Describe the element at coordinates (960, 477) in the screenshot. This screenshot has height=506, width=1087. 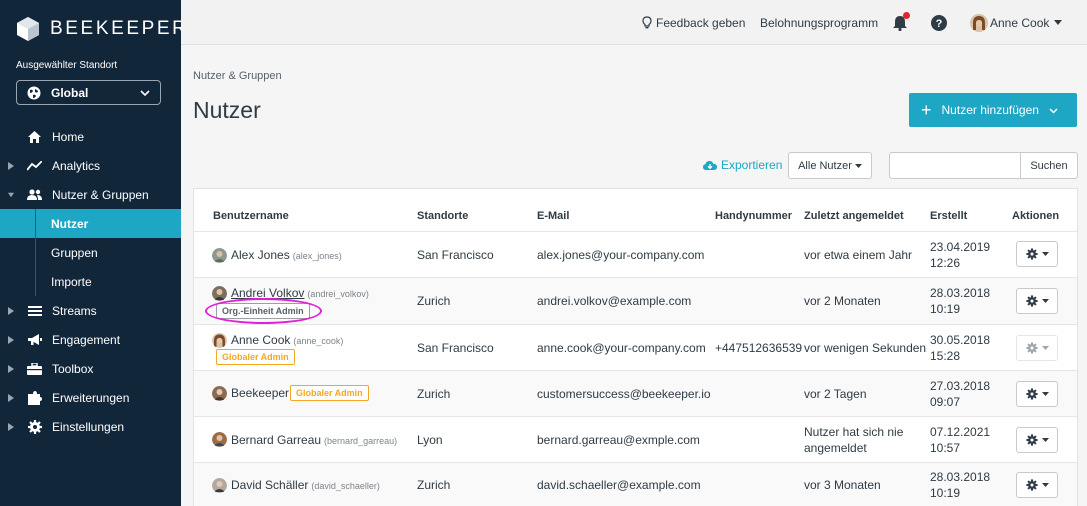
I see `created-date: 28.03.2018` at that location.